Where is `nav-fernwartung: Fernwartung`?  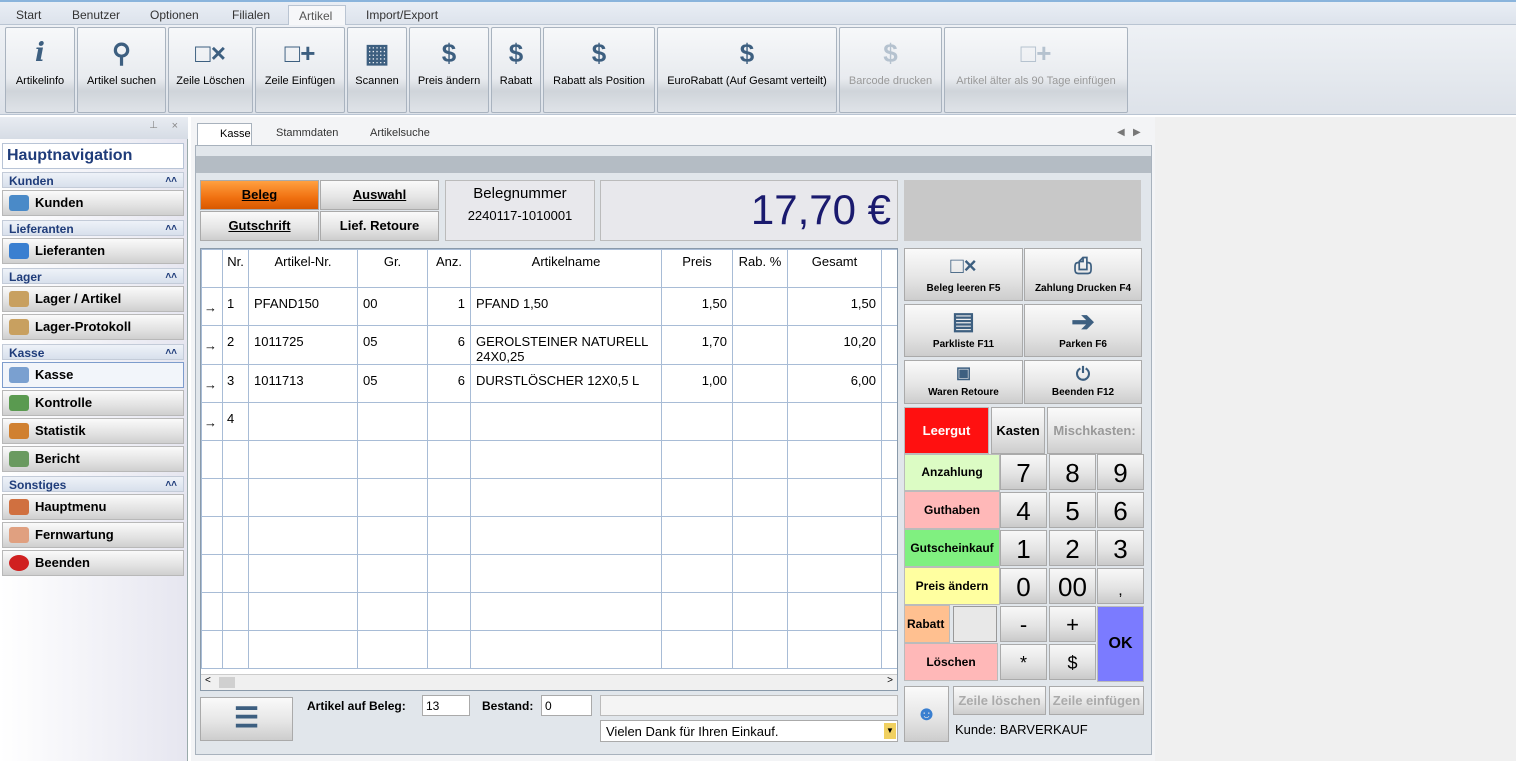
nav-fernwartung: Fernwartung is located at coordinates (93, 535).